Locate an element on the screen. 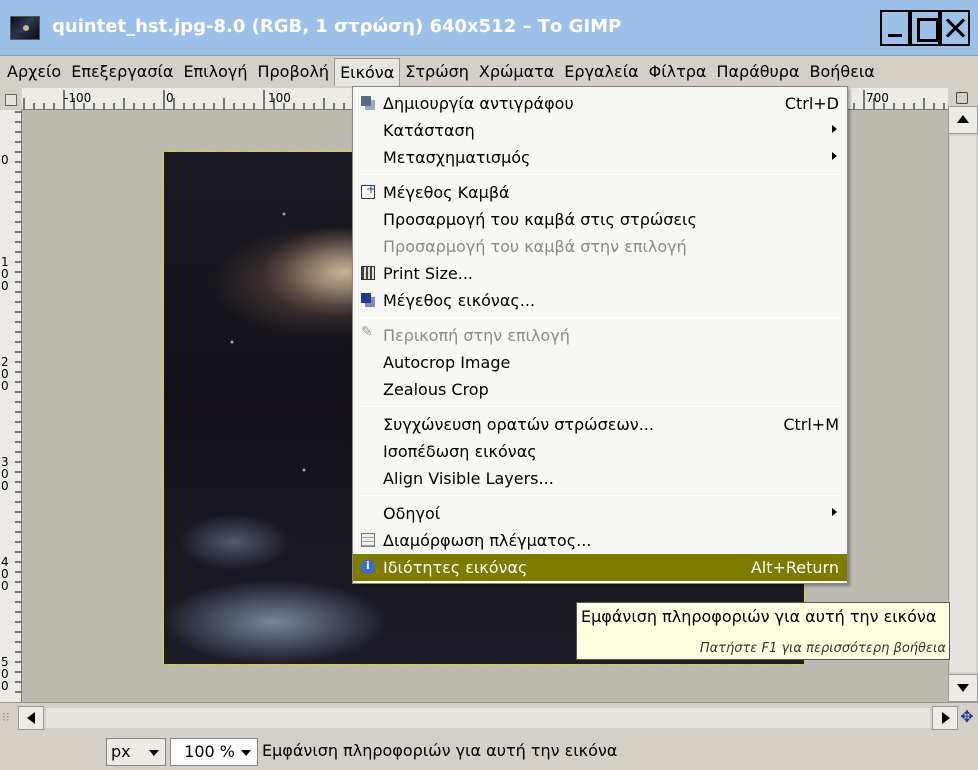  canvas-size-icon is located at coordinates (368, 190).